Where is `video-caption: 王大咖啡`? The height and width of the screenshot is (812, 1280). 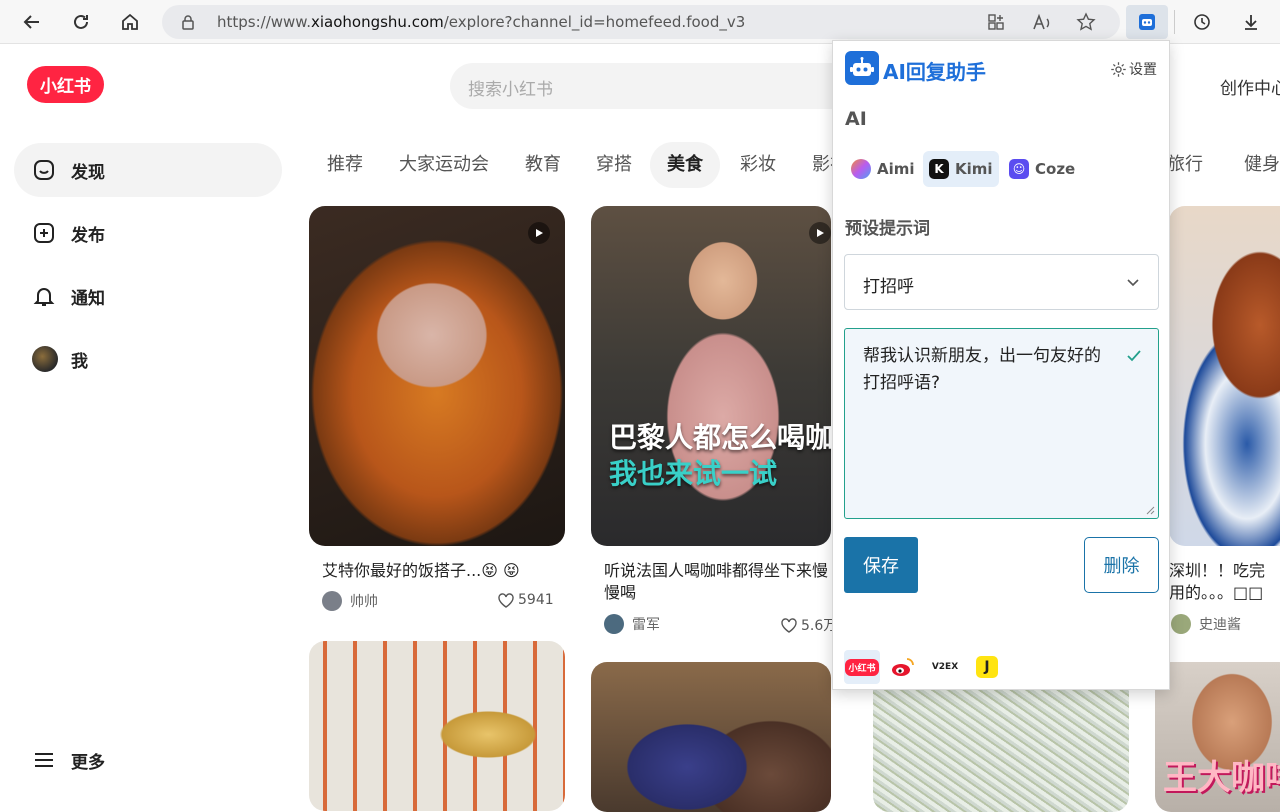 video-caption: 王大咖啡 is located at coordinates (1221, 778).